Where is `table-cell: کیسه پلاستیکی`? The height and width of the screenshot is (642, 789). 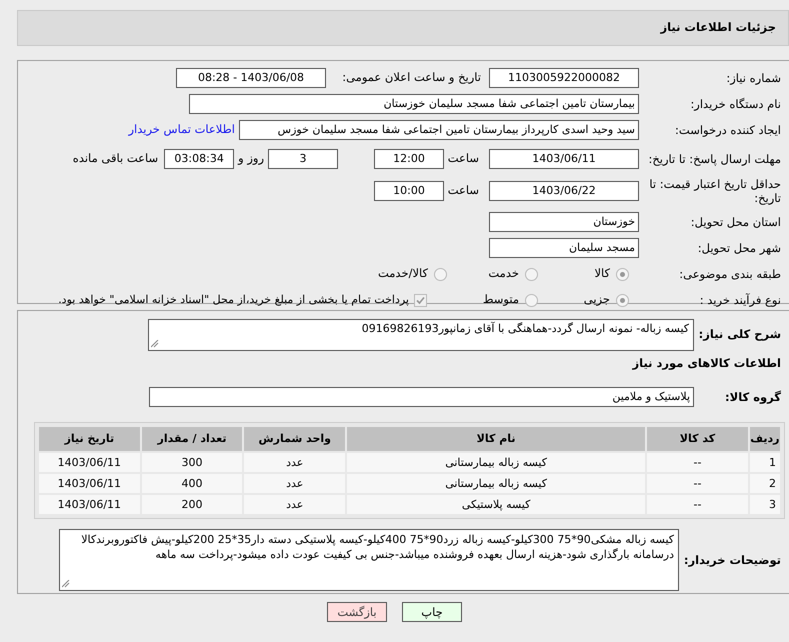
table-cell: کیسه پلاستیکی is located at coordinates (496, 504).